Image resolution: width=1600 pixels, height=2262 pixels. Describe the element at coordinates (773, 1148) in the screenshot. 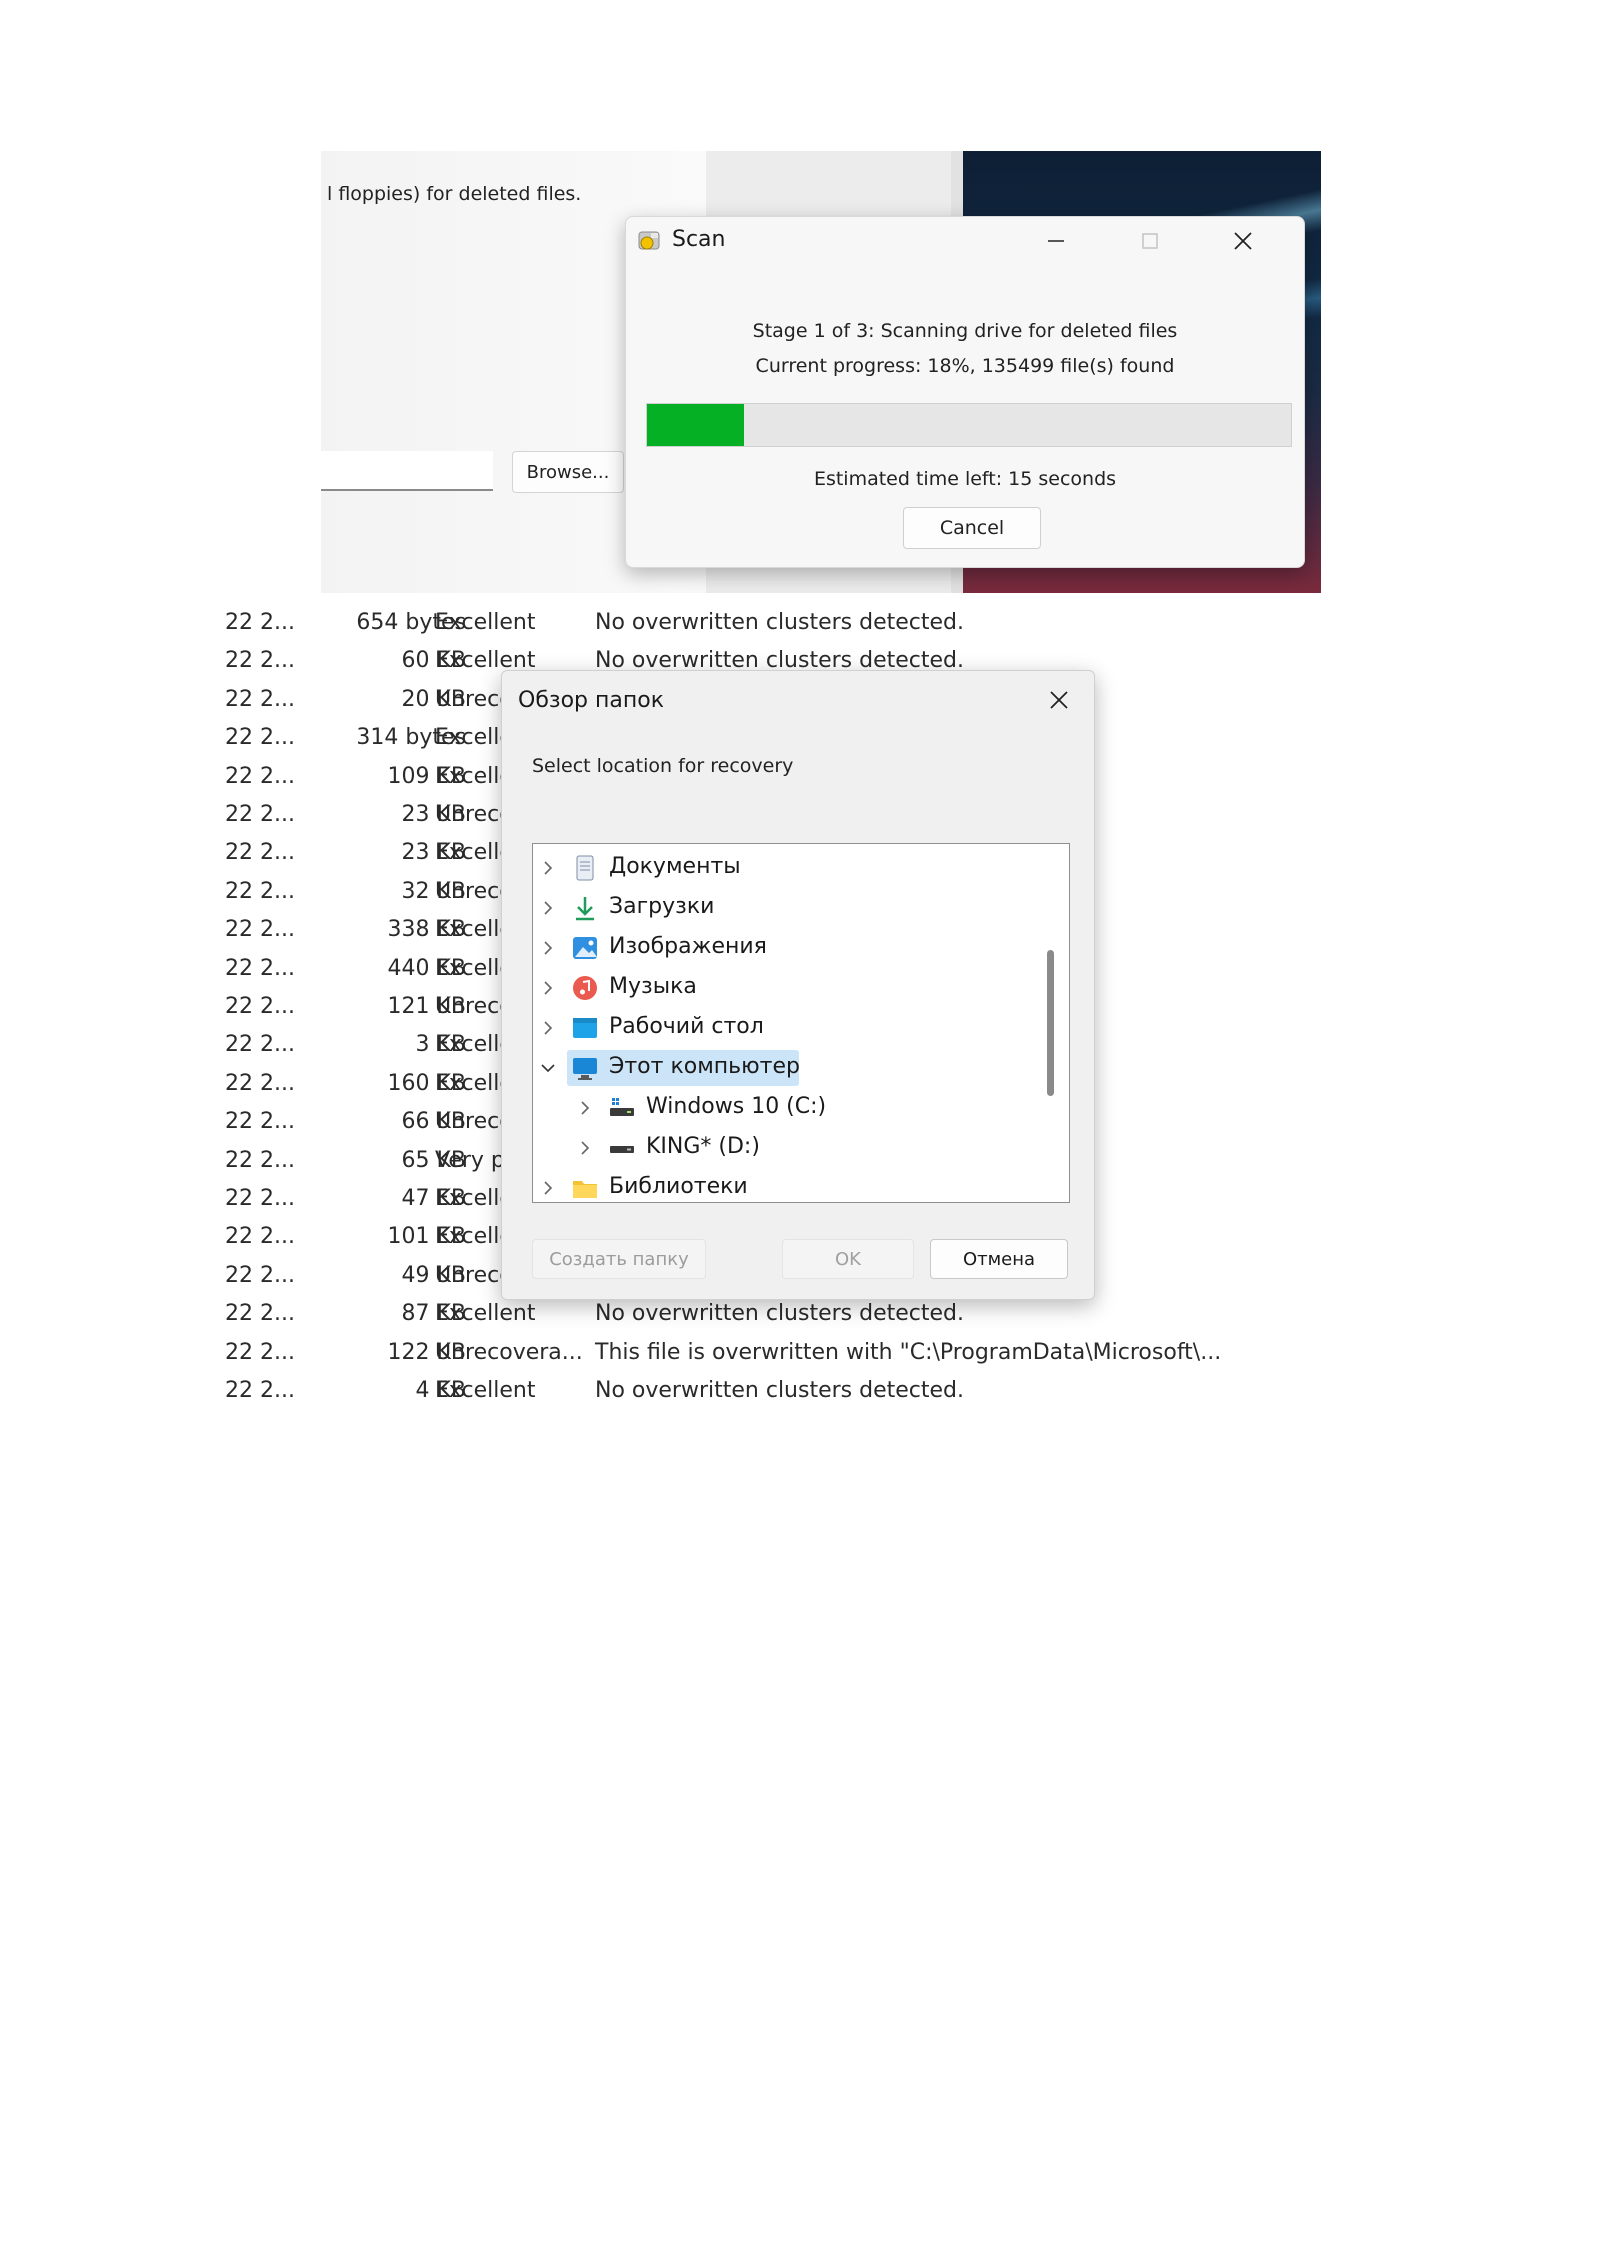

I see `tree-item: KING* (D:)` at that location.